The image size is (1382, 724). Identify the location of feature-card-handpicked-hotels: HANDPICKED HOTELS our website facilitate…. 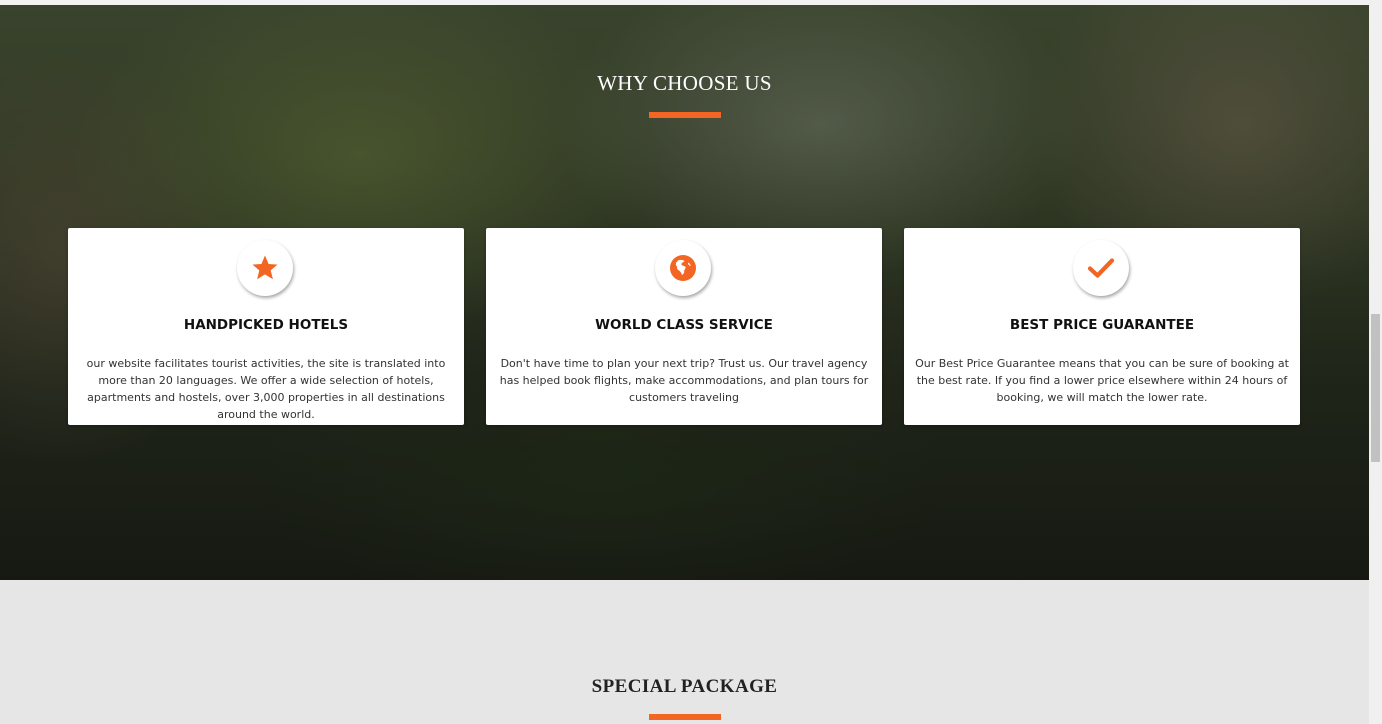
(266, 326).